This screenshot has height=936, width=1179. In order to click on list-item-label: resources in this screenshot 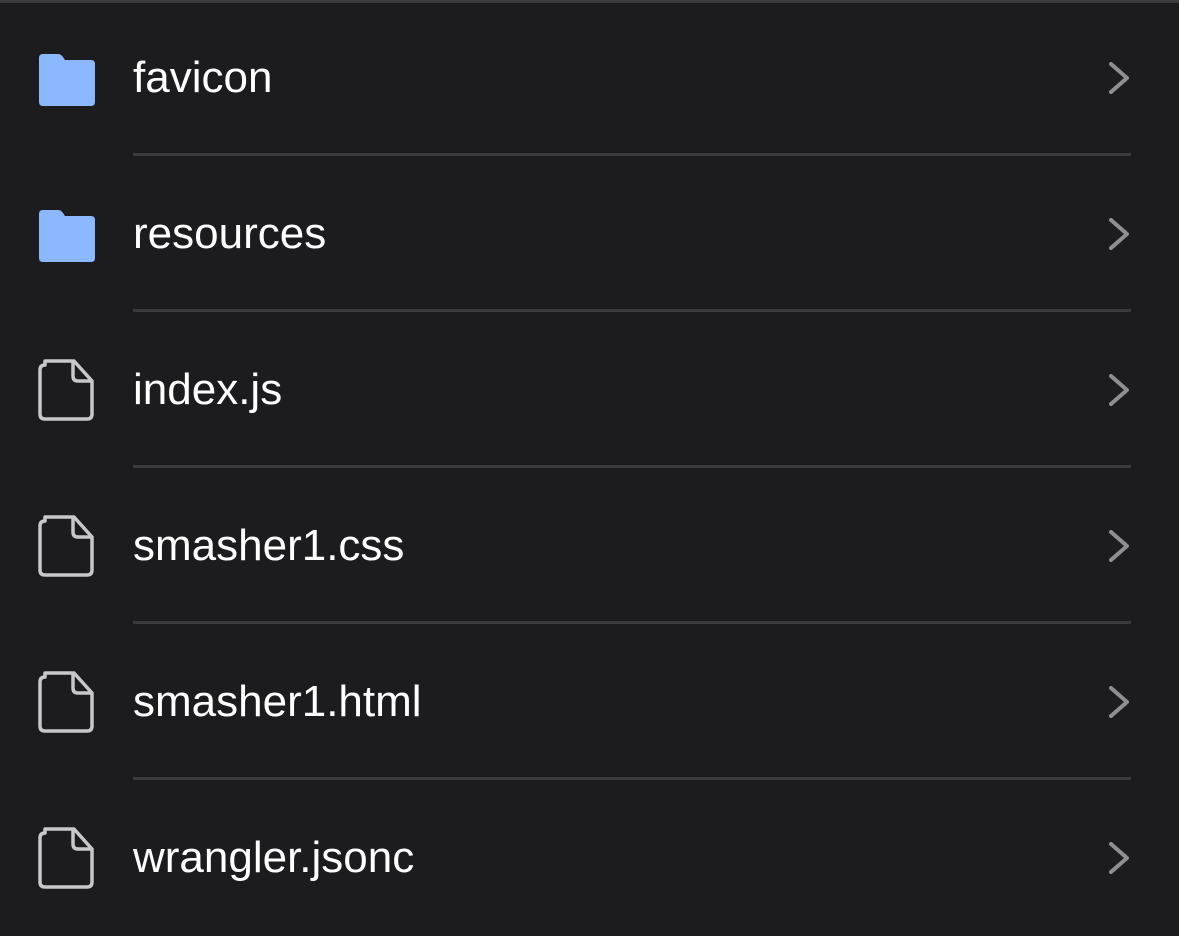, I will do `click(230, 233)`.